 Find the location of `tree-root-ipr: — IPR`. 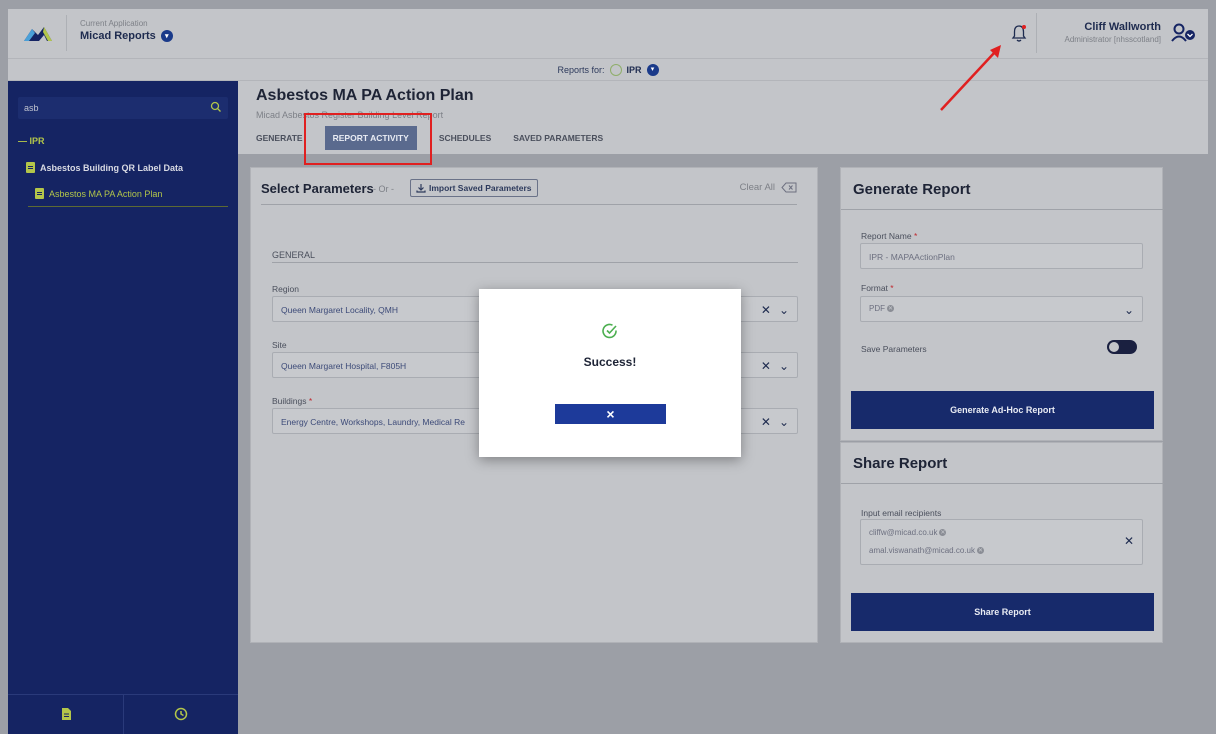

tree-root-ipr: — IPR is located at coordinates (31, 141).